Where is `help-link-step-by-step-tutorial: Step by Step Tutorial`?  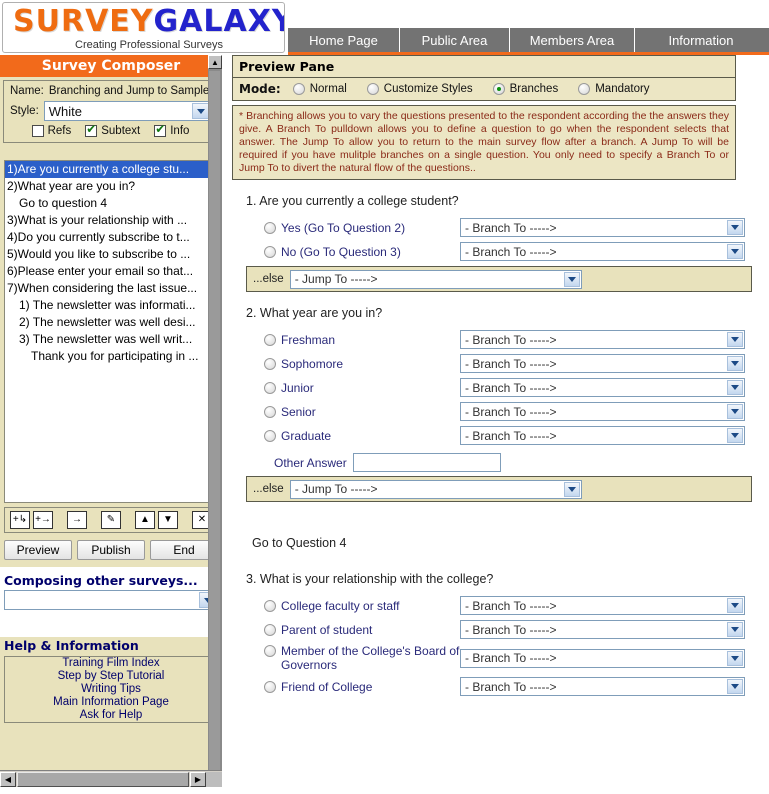
help-link-step-by-step-tutorial: Step by Step Tutorial is located at coordinates (111, 676).